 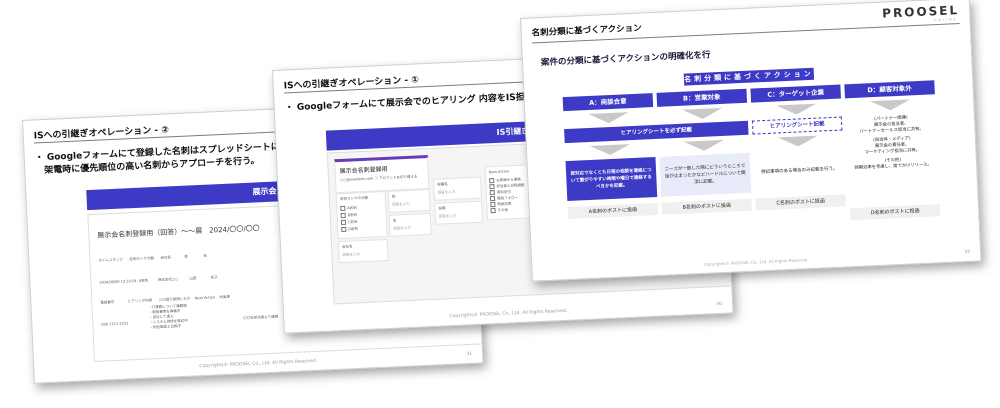 I want to click on action-cell: 〇〇社担当者より連絡, so click(x=261, y=317).